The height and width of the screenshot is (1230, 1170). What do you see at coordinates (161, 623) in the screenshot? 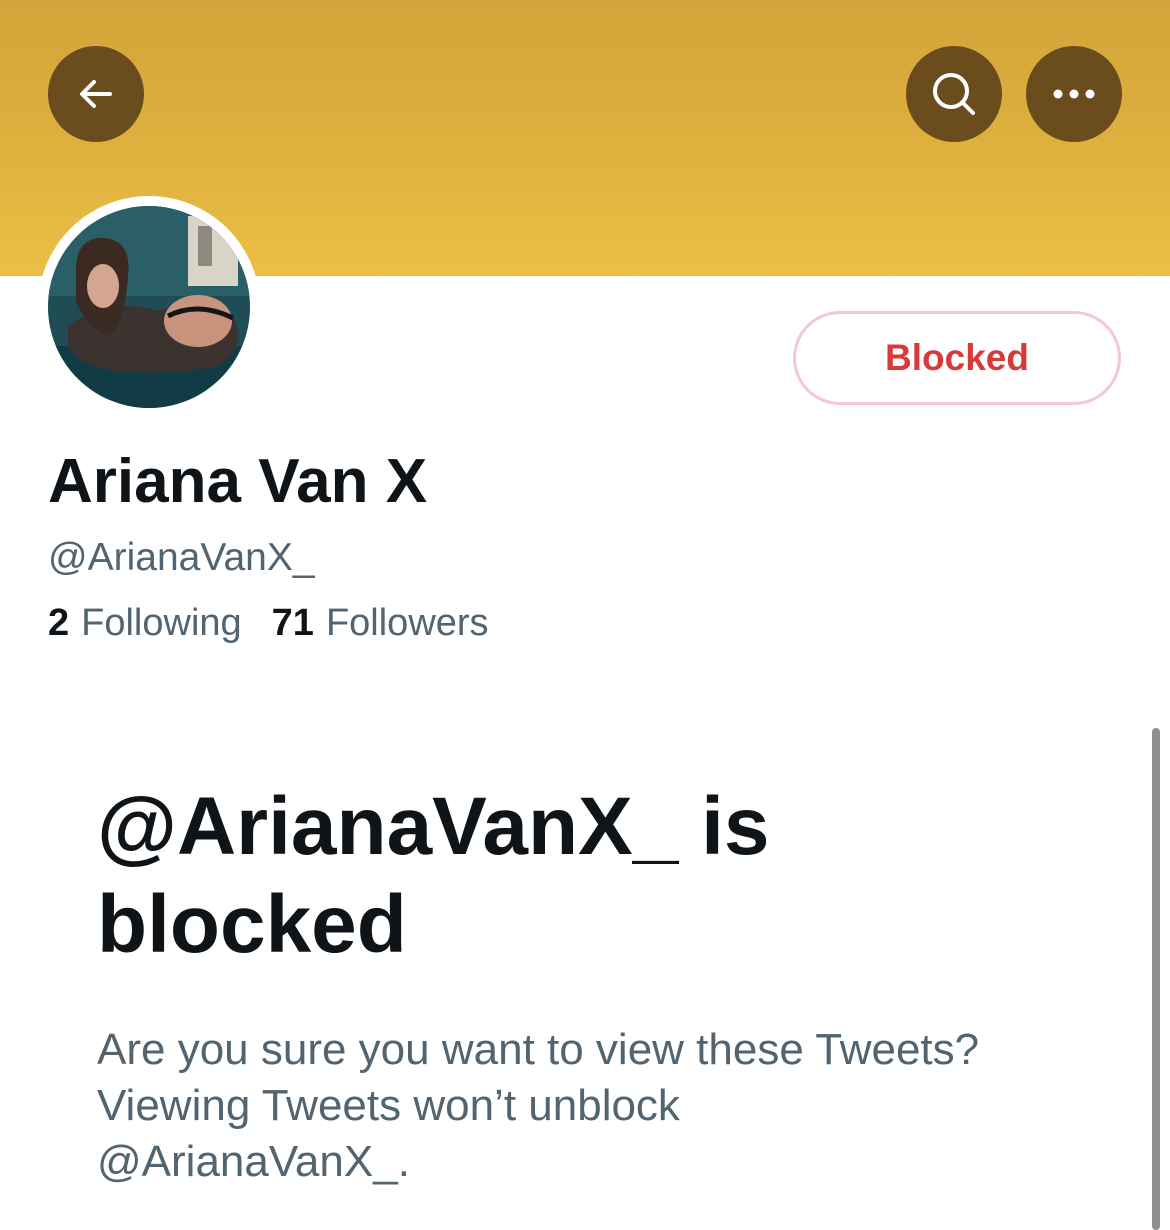
I see `following-label: Following` at bounding box center [161, 623].